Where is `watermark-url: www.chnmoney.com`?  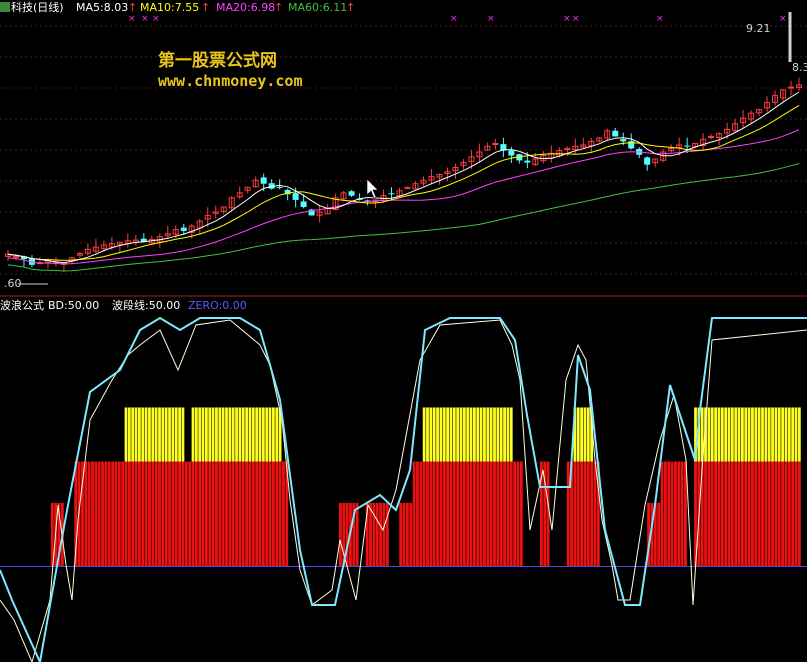 watermark-url: www.chnmoney.com is located at coordinates (230, 81).